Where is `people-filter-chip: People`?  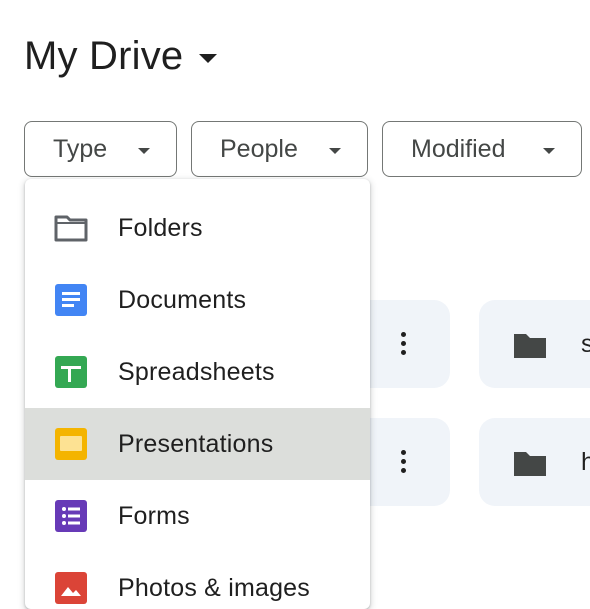 people-filter-chip: People is located at coordinates (279, 149).